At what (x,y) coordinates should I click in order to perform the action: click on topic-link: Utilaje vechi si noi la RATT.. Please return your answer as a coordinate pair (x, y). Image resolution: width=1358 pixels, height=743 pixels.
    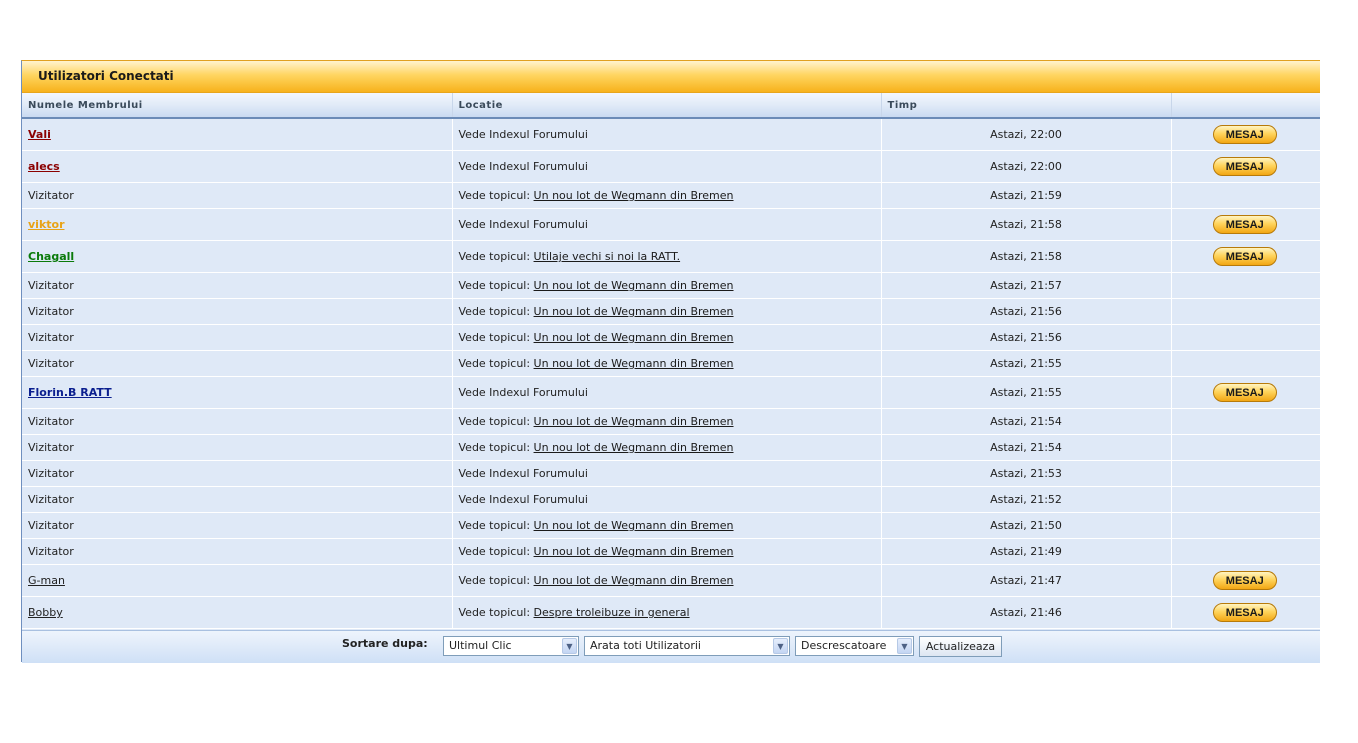
    Looking at the image, I should click on (607, 256).